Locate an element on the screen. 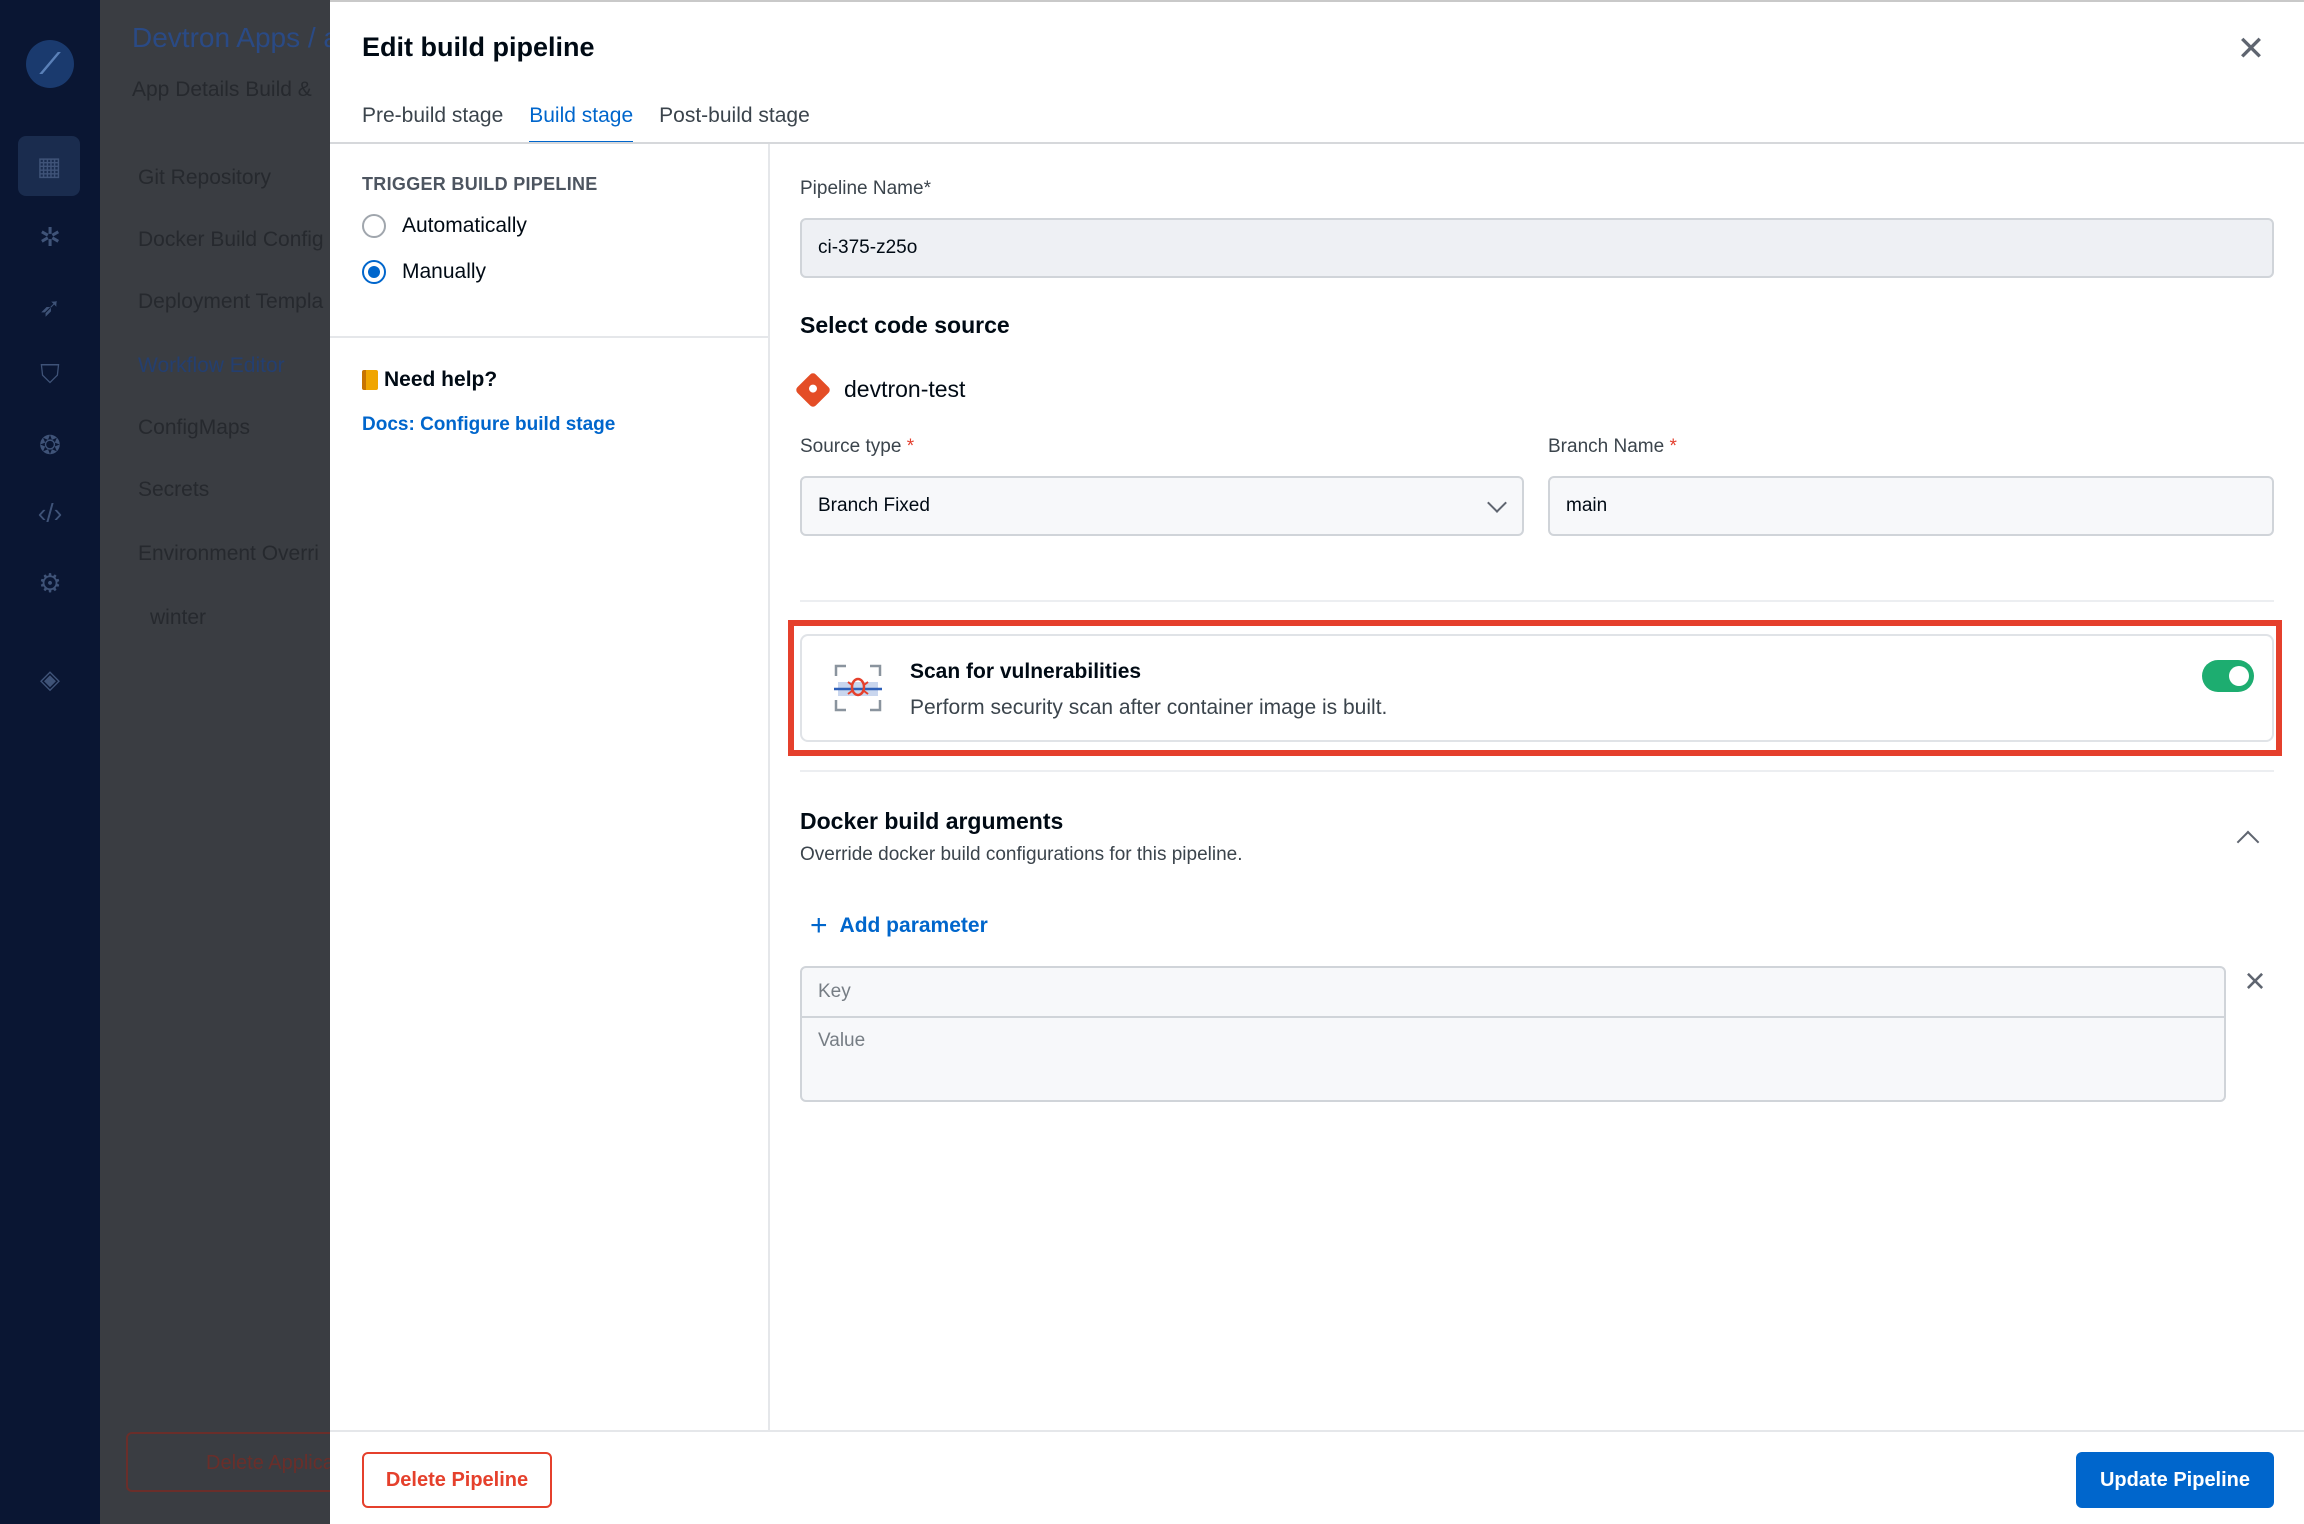  build-arg-row is located at coordinates (1513, 1034).